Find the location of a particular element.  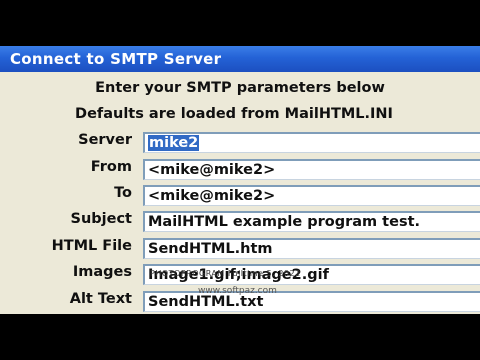

title-bar: Connect to SMTP Server is located at coordinates (240, 59).